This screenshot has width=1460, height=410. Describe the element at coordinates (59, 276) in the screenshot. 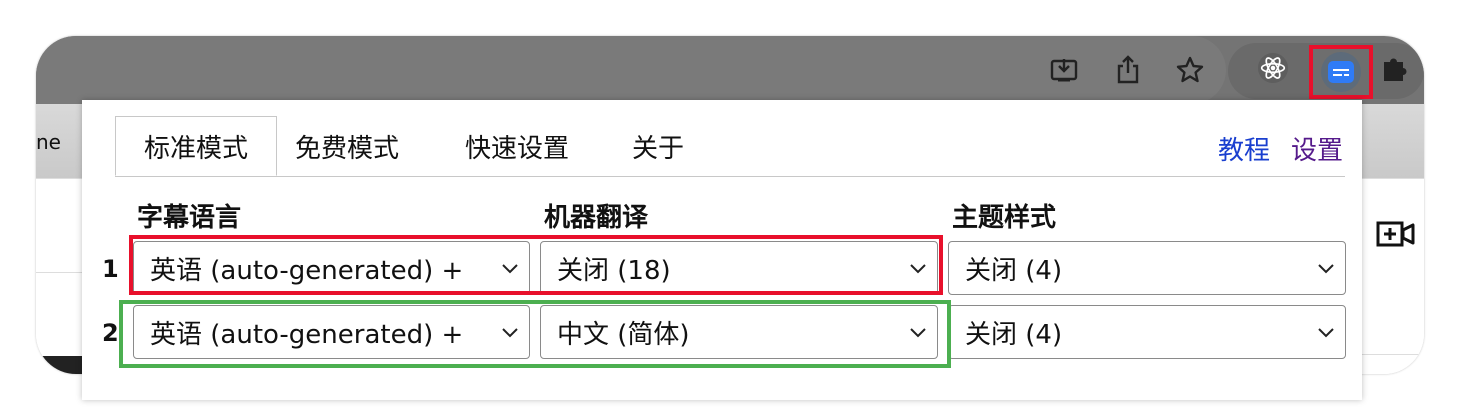

I see `page-content-left` at that location.